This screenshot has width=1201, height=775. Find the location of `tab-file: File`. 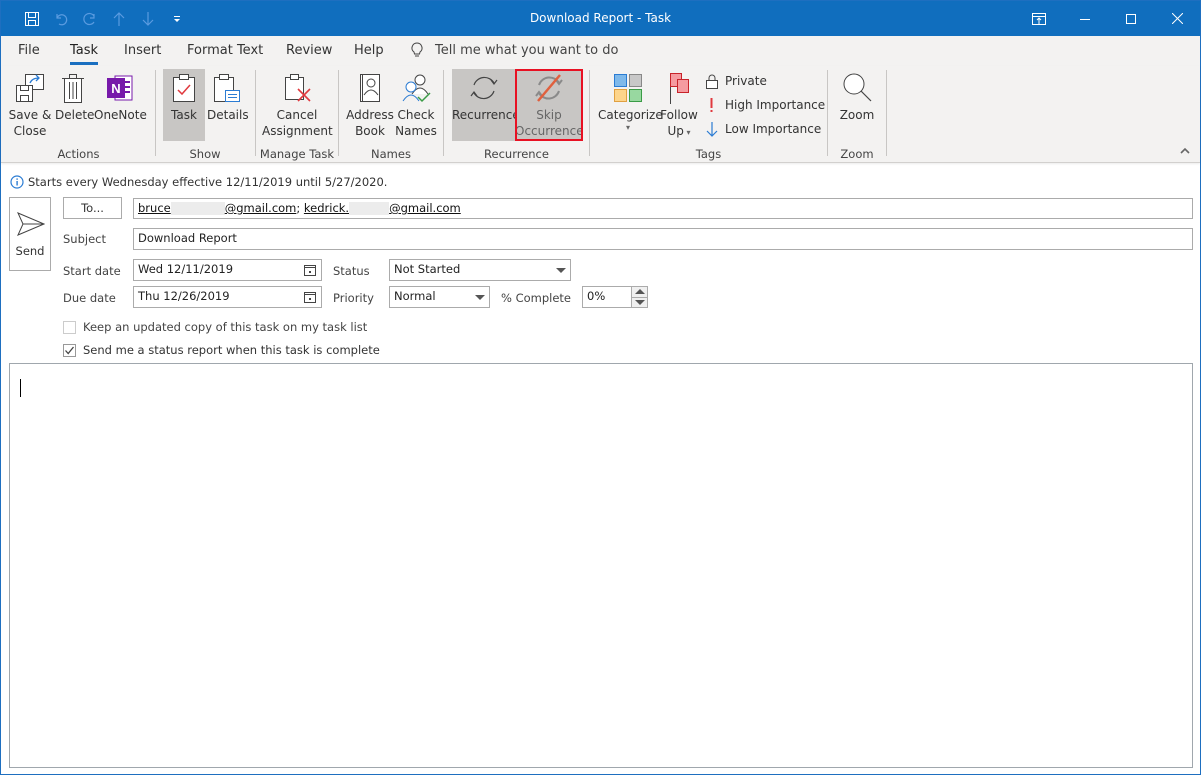

tab-file: File is located at coordinates (29, 50).